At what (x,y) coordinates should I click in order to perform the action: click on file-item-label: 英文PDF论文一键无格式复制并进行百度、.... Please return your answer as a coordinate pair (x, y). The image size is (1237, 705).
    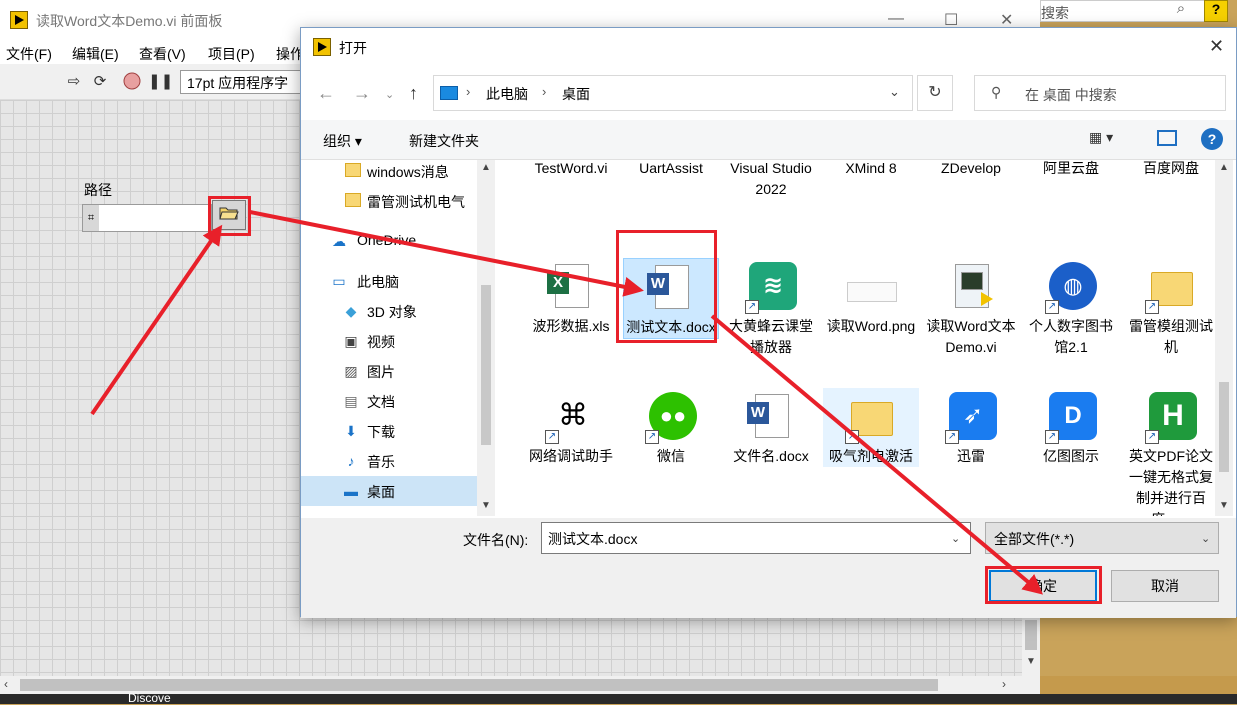
    Looking at the image, I should click on (1171, 482).